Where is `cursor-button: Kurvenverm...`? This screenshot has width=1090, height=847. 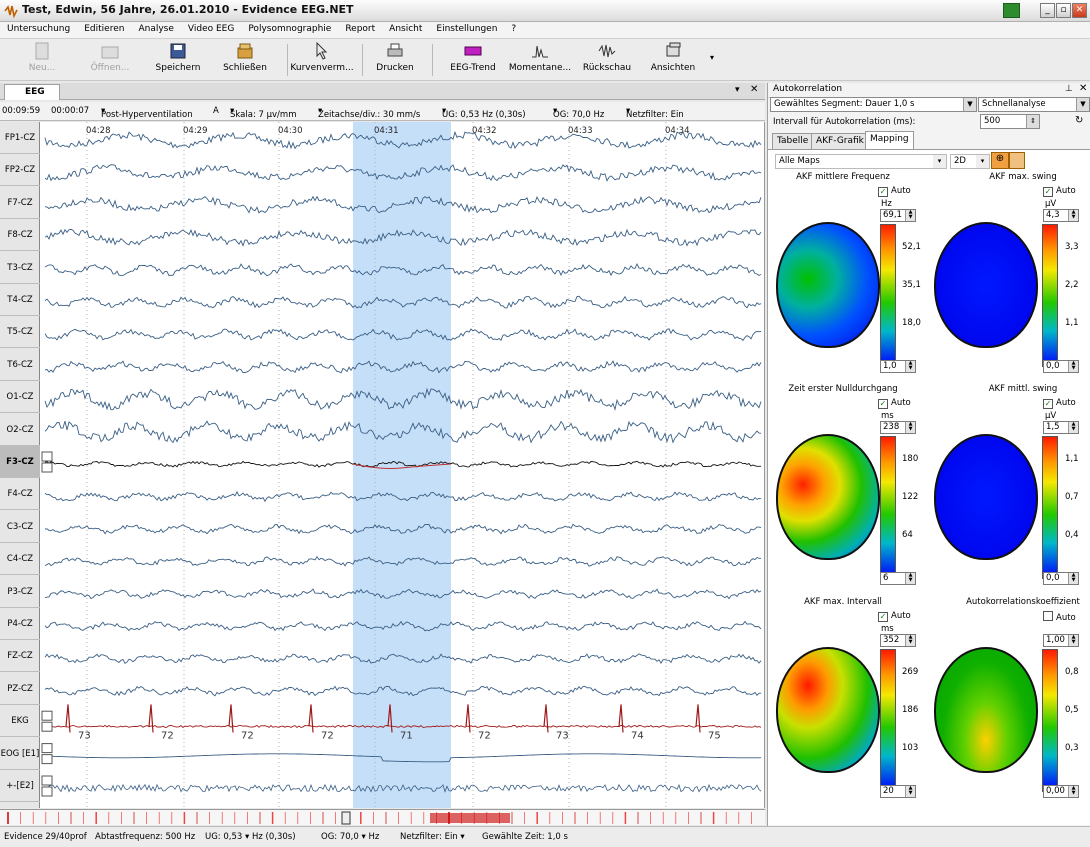 cursor-button: Kurvenverm... is located at coordinates (322, 60).